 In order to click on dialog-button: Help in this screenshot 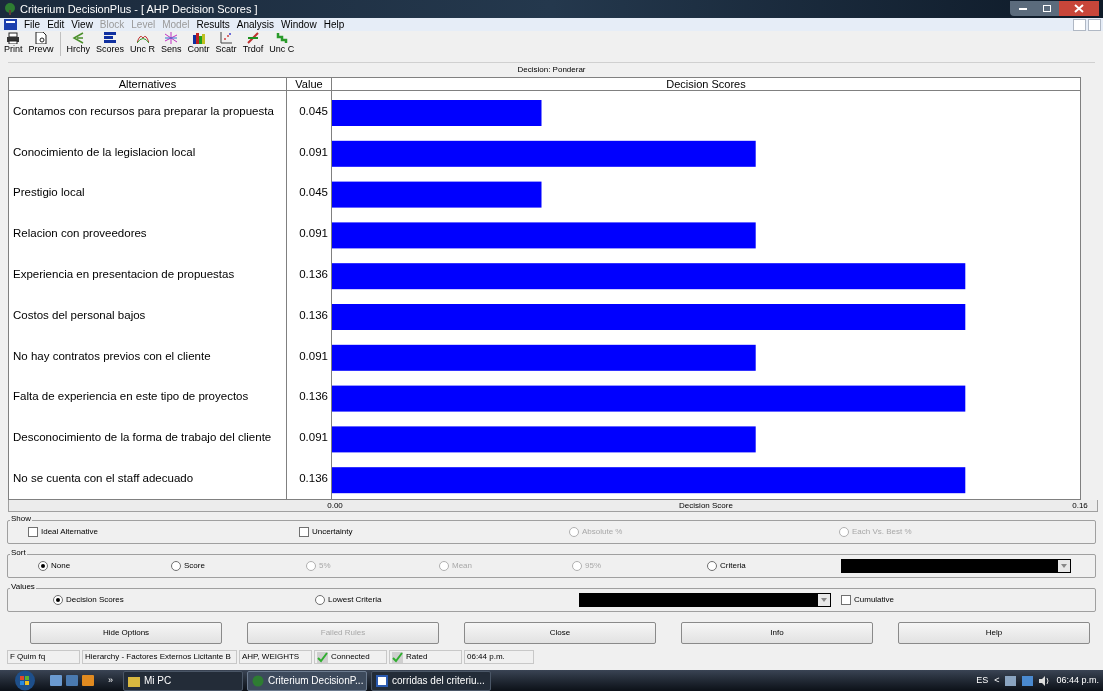, I will do `click(994, 633)`.